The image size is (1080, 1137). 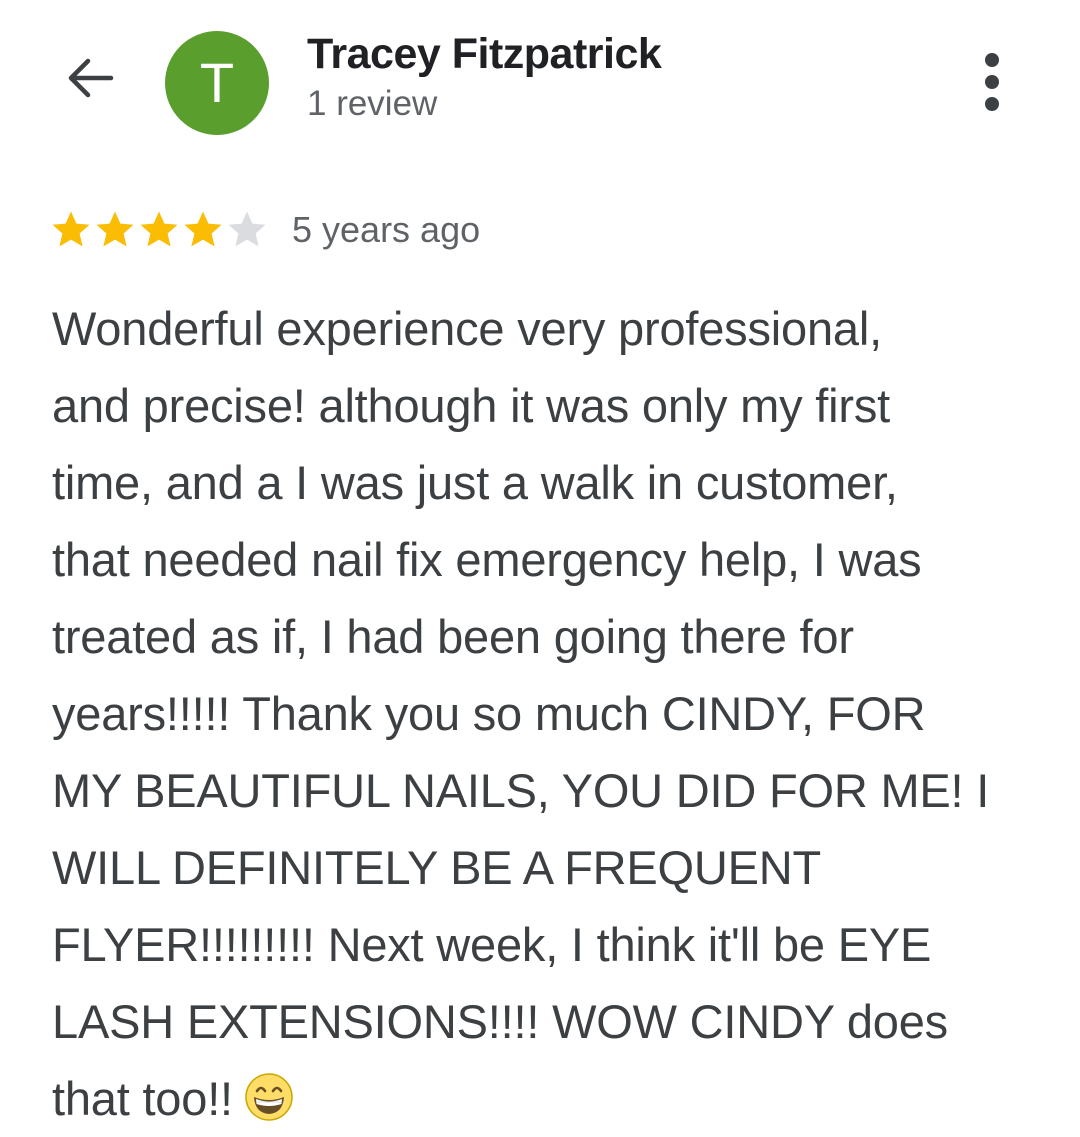 I want to click on review-text-line: Wonderful experience very professional,, so click(x=467, y=328).